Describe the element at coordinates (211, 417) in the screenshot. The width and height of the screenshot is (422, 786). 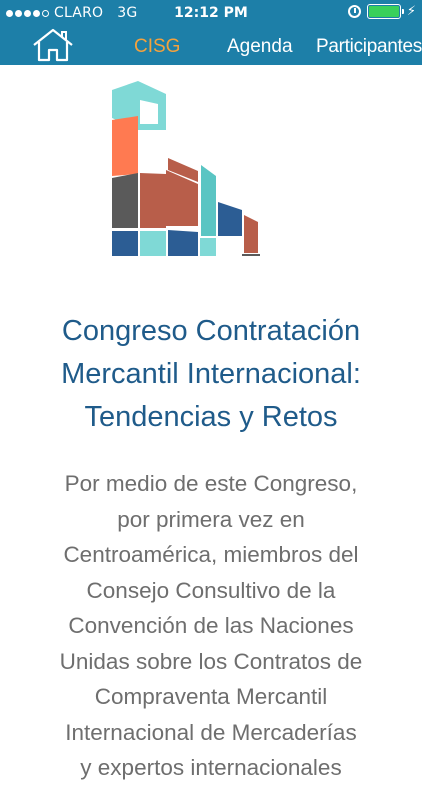
I see `title-line: Tendencias y Retos` at that location.